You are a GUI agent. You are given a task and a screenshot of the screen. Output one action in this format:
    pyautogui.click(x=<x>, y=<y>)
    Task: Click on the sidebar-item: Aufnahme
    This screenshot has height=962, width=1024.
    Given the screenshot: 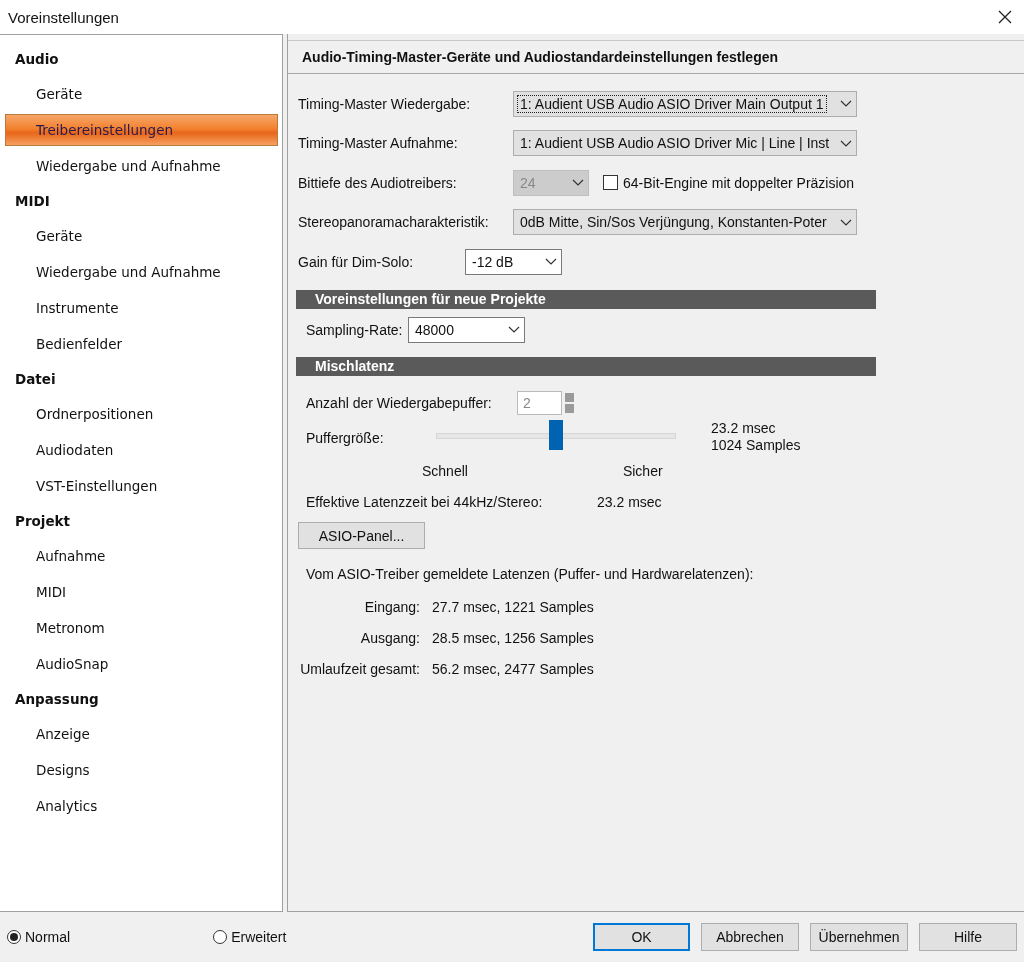 What is the action you would take?
    pyautogui.click(x=141, y=556)
    